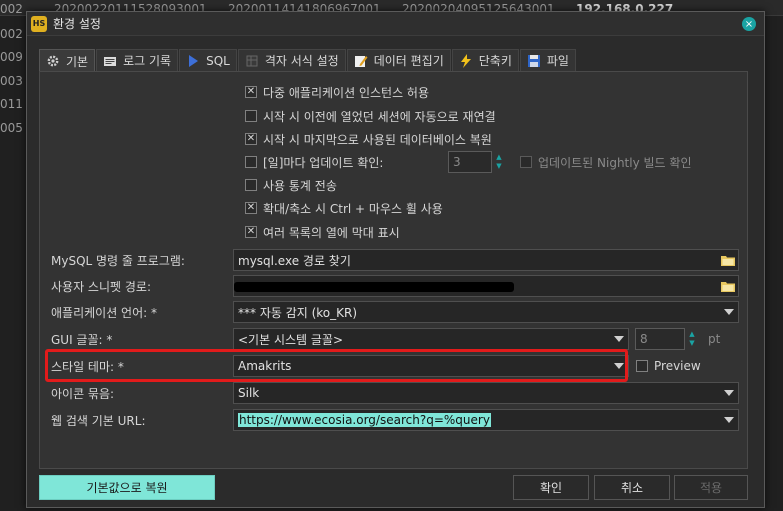  I want to click on grid-icon, so click(252, 61).